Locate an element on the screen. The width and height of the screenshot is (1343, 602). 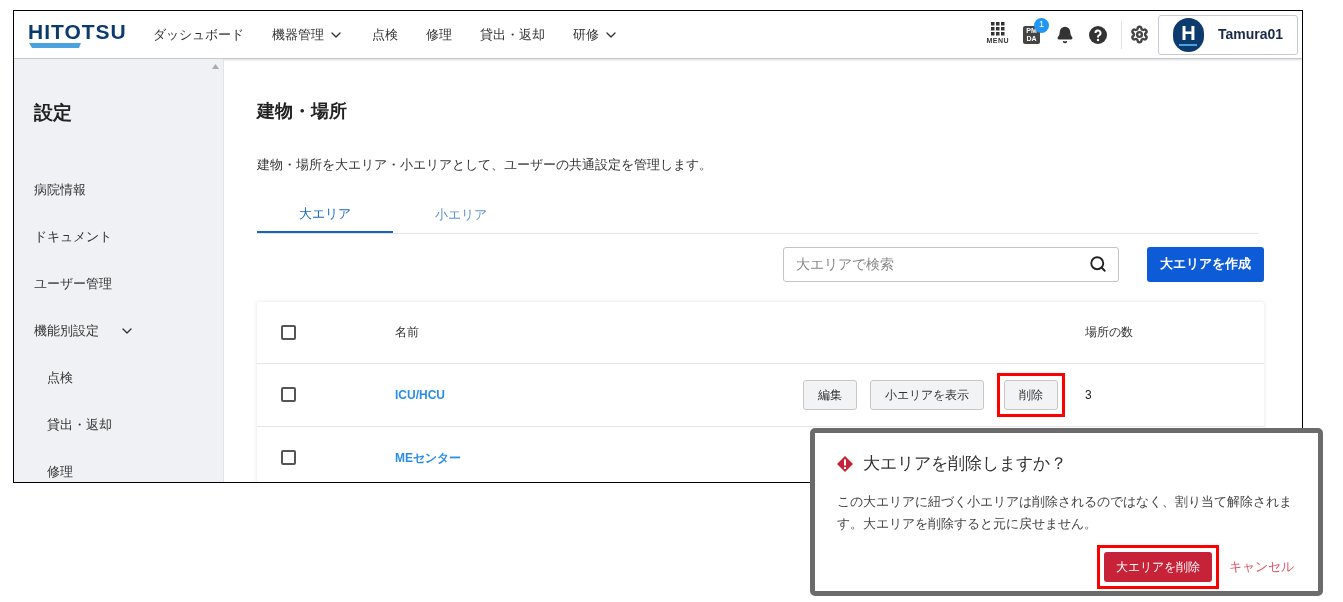
dialog-message: この大エリアに紐づく小エリアは削除されるのではなく、割り当て解除されます。大エリアを削除すると元に戻せません。 is located at coordinates (1065, 513).